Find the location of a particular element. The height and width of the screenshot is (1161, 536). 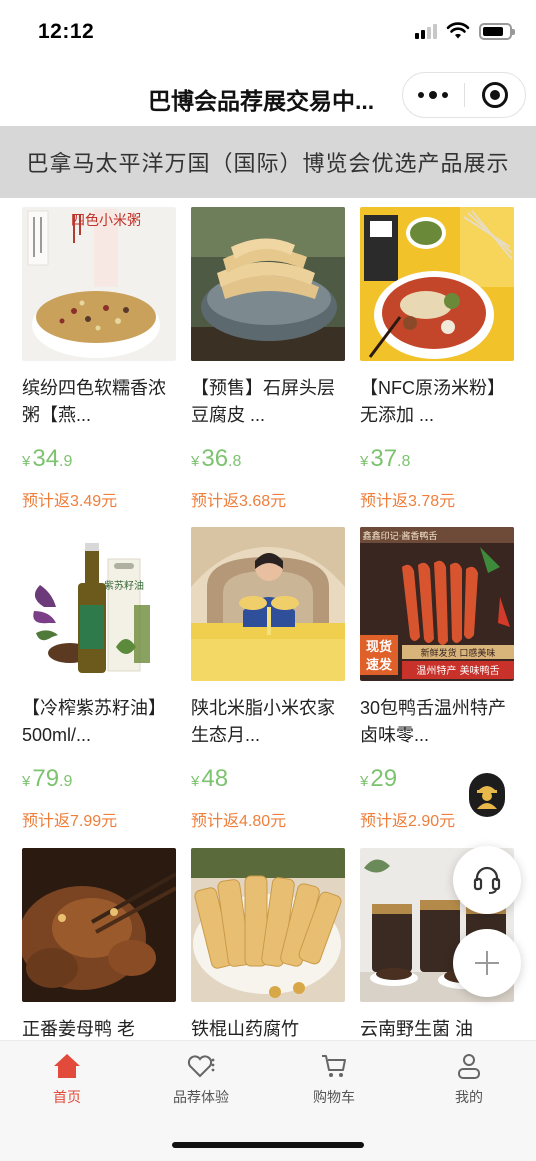

tab-profile: 我的 is located at coordinates (469, 1079).